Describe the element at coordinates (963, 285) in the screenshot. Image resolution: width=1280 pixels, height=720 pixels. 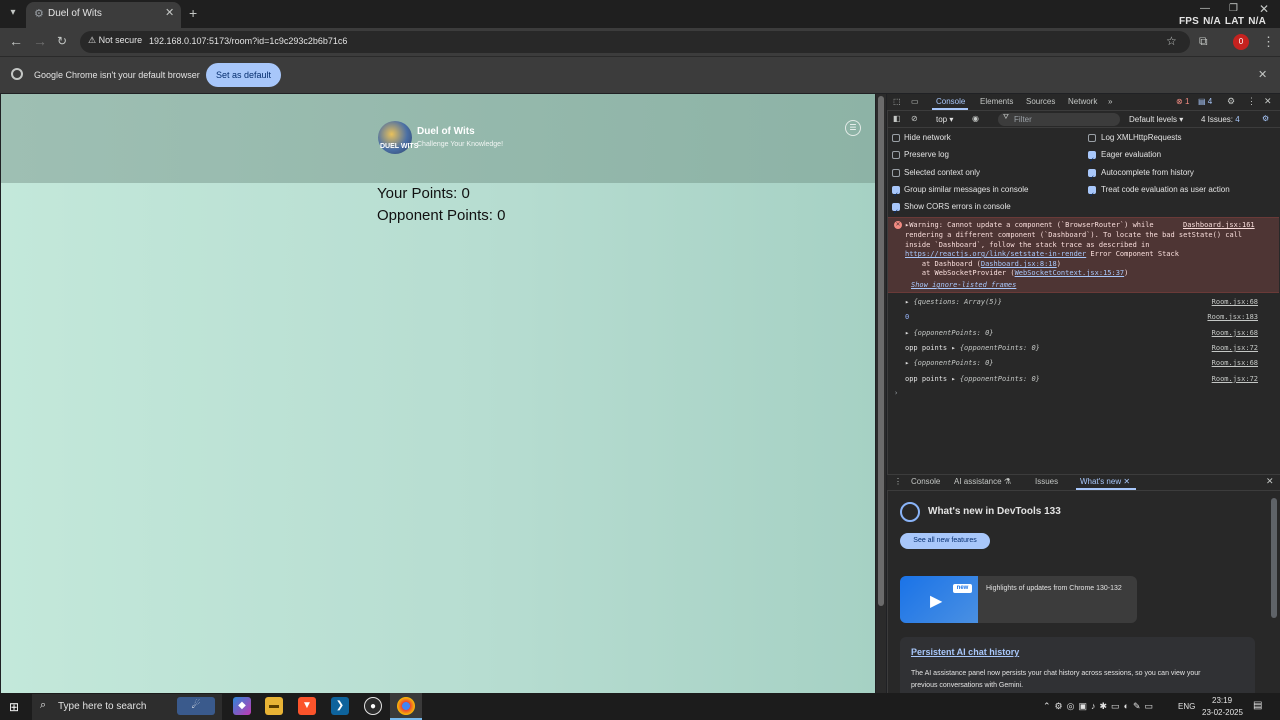
I see `show-ignored-frames-link: Show ignore-listed frames` at that location.